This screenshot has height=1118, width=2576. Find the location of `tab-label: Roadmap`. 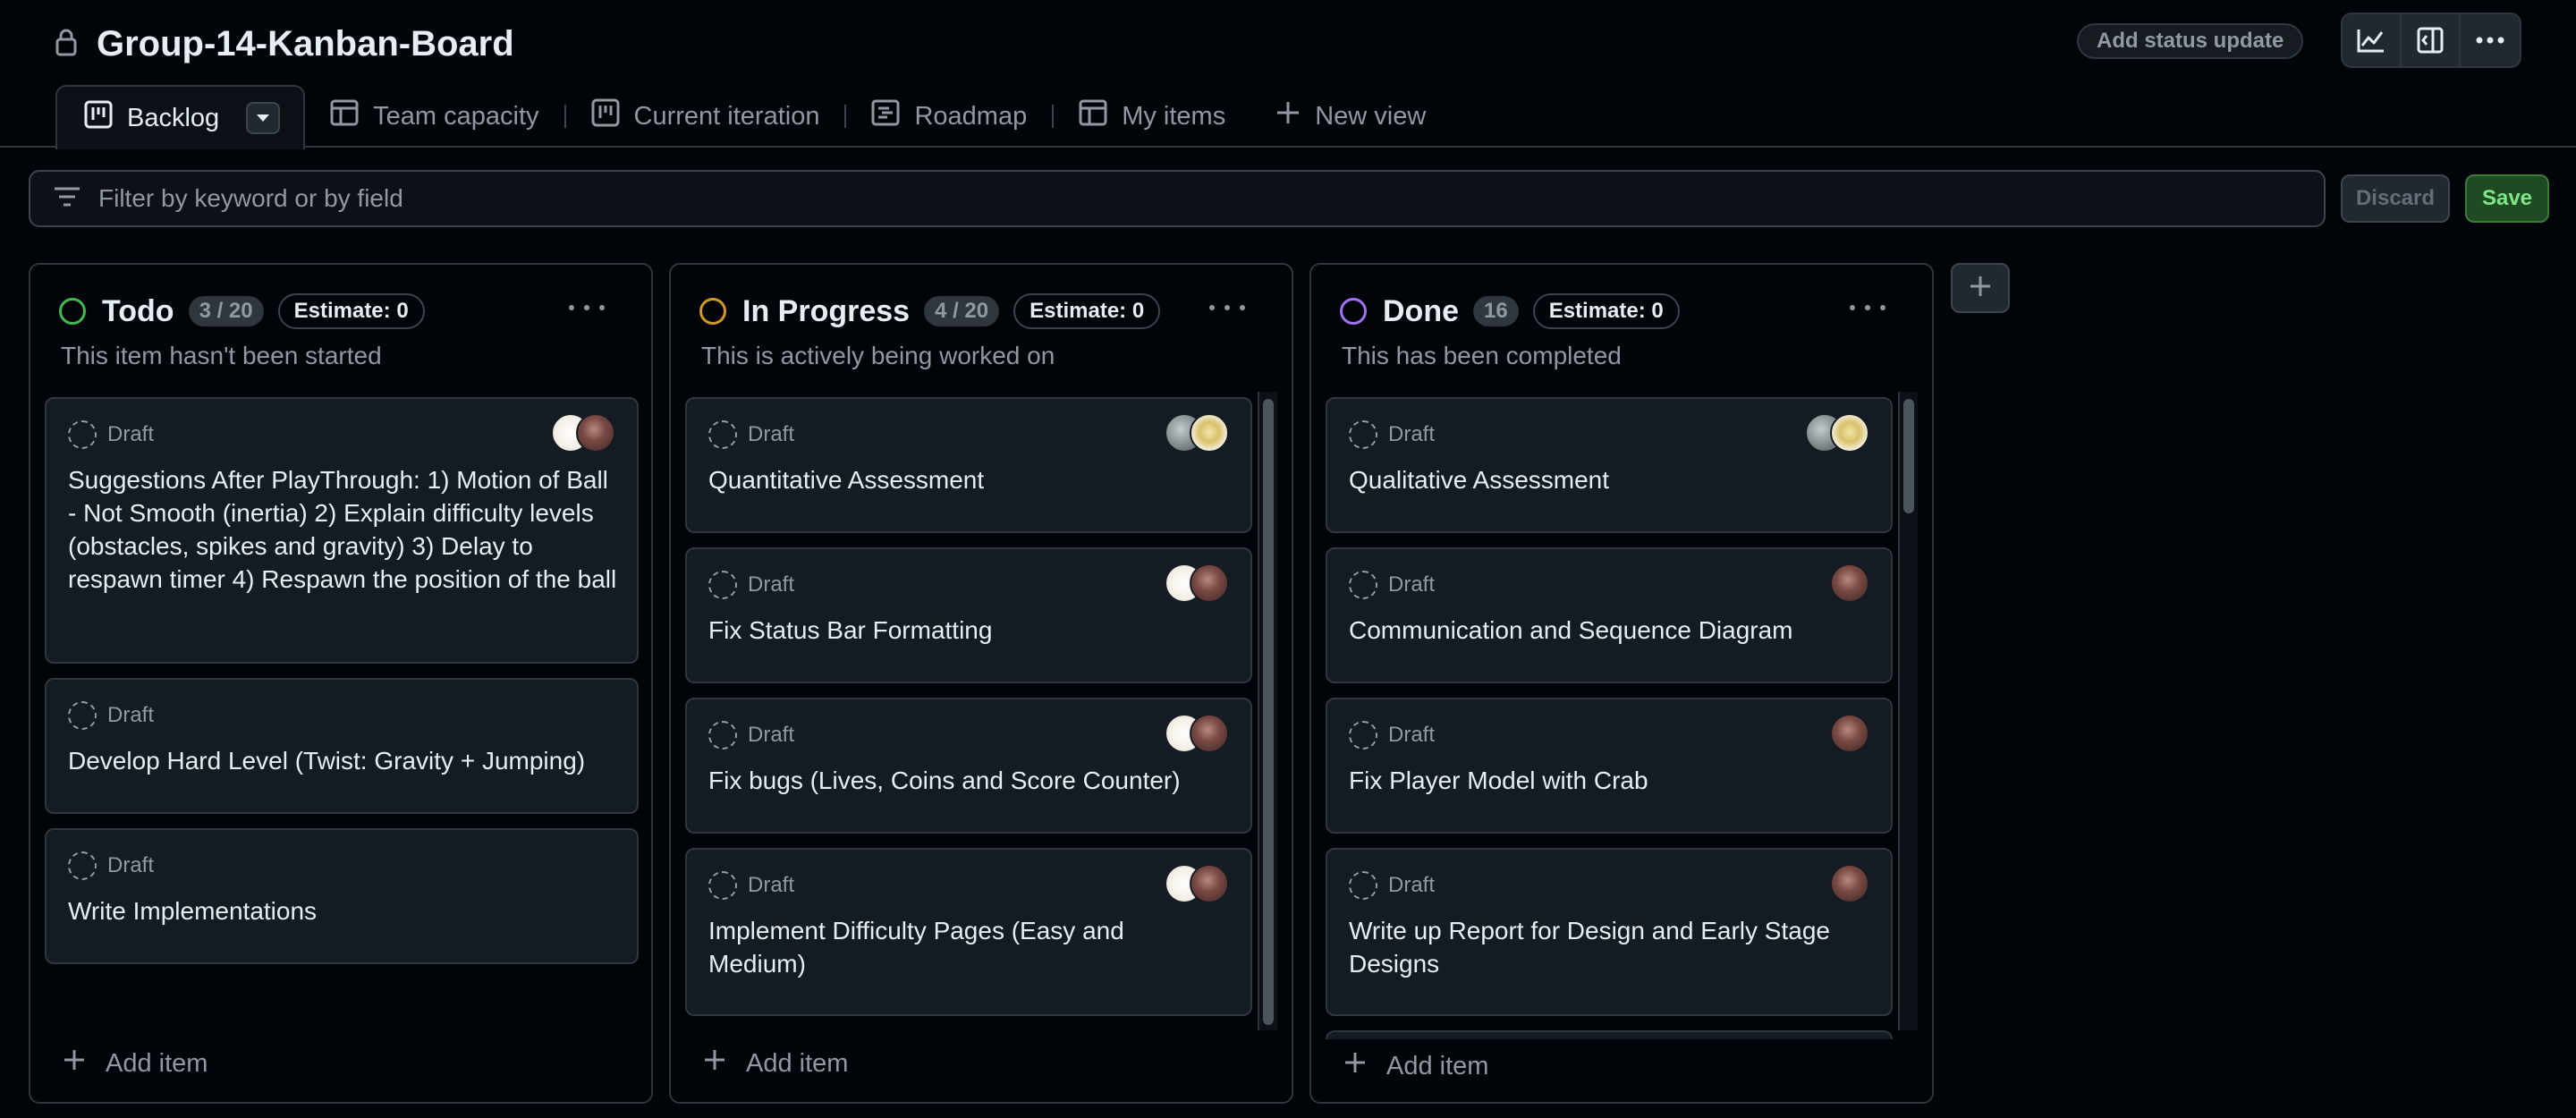

tab-label: Roadmap is located at coordinates (971, 116).